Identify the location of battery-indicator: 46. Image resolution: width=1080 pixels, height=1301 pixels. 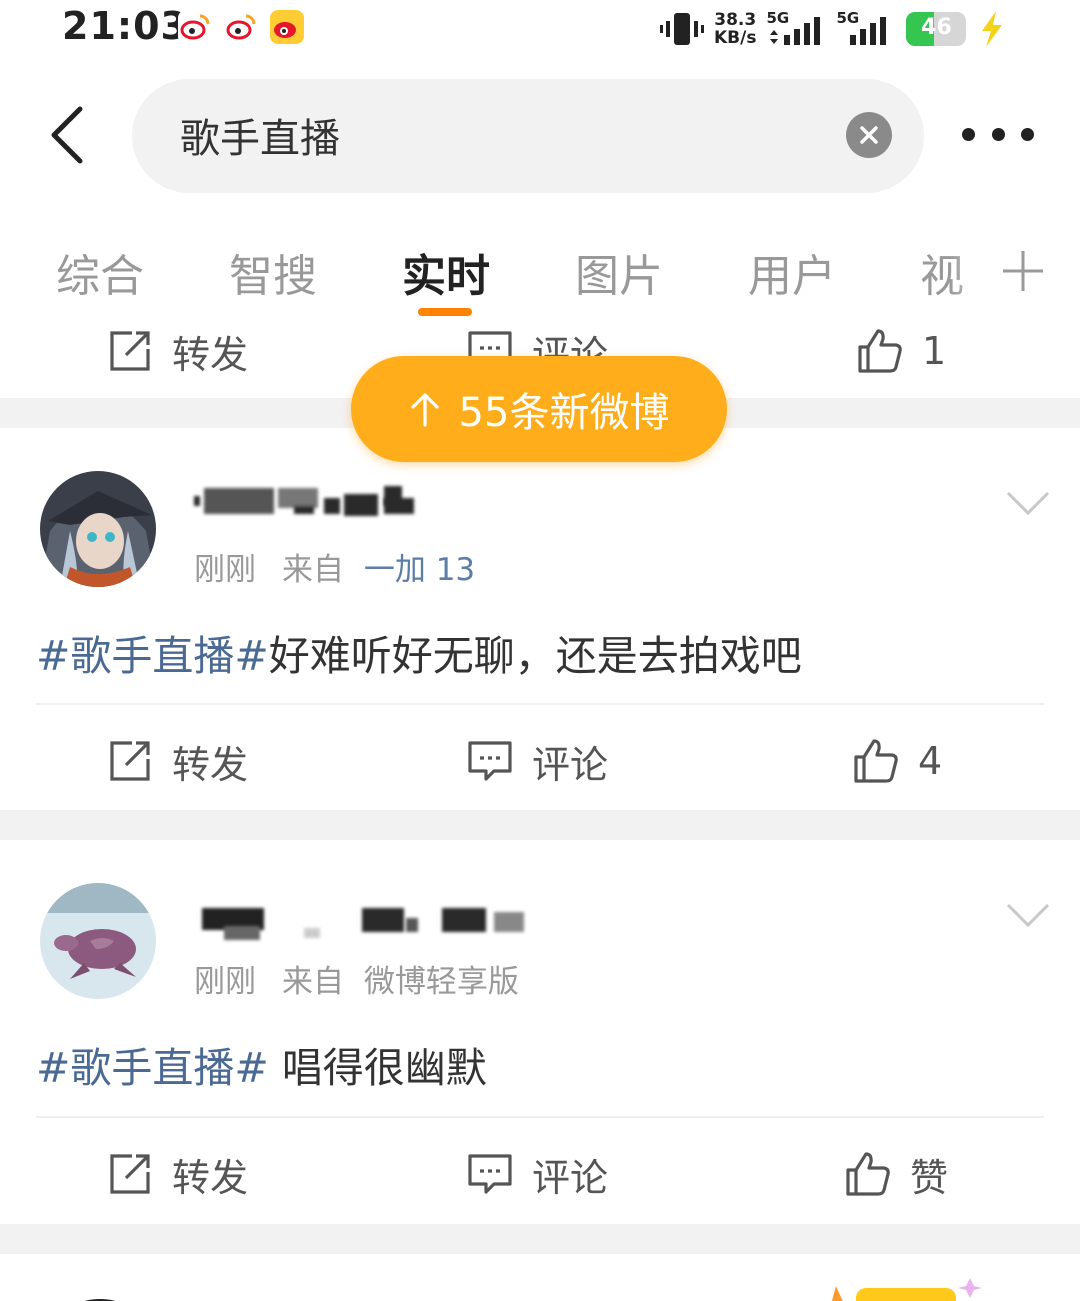
(936, 29).